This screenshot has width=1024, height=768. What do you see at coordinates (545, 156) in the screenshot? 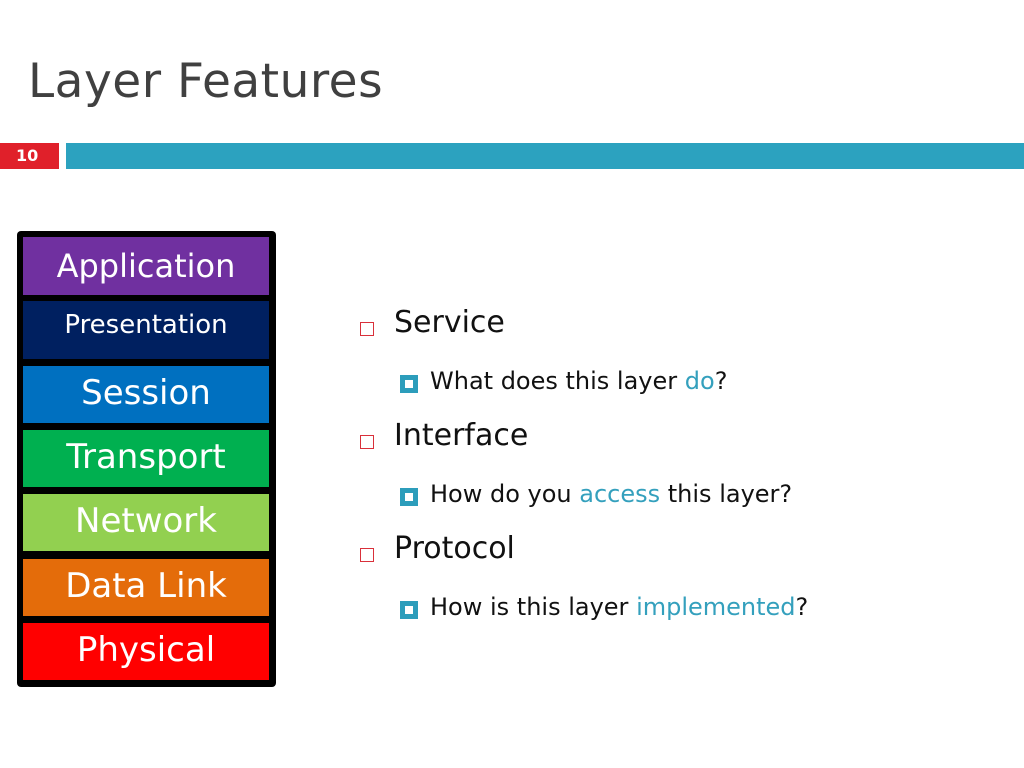
I see `title-rule-bar` at bounding box center [545, 156].